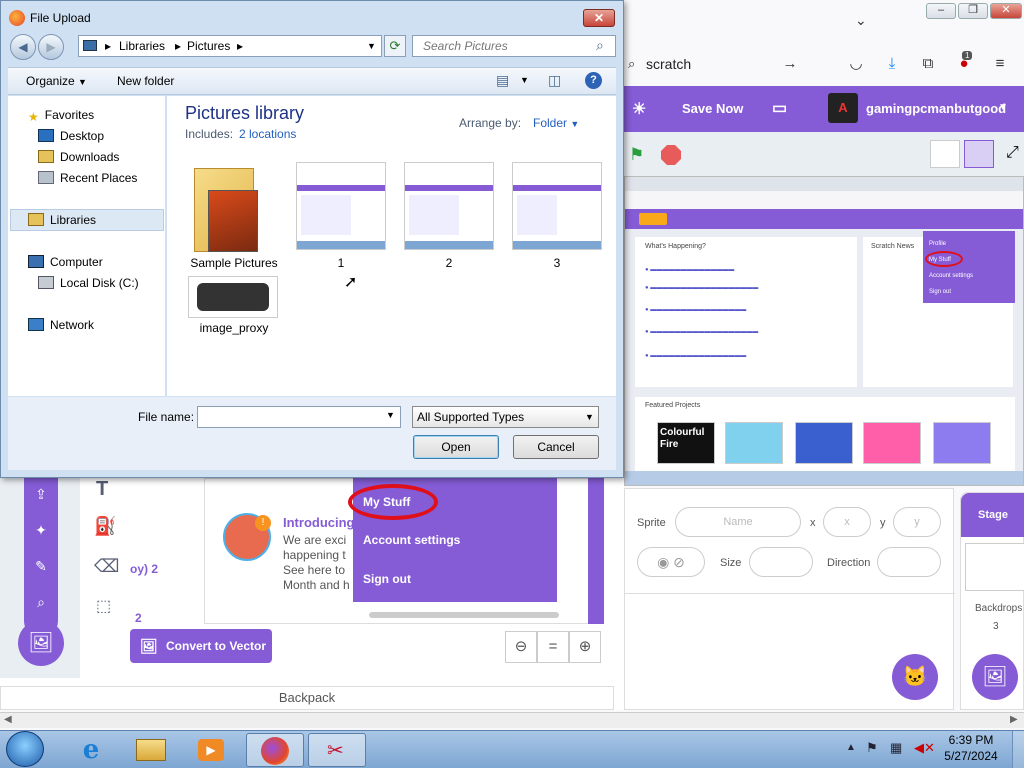 This screenshot has width=1024, height=768. Describe the element at coordinates (456, 447) in the screenshot. I see `open-button: Open` at that location.